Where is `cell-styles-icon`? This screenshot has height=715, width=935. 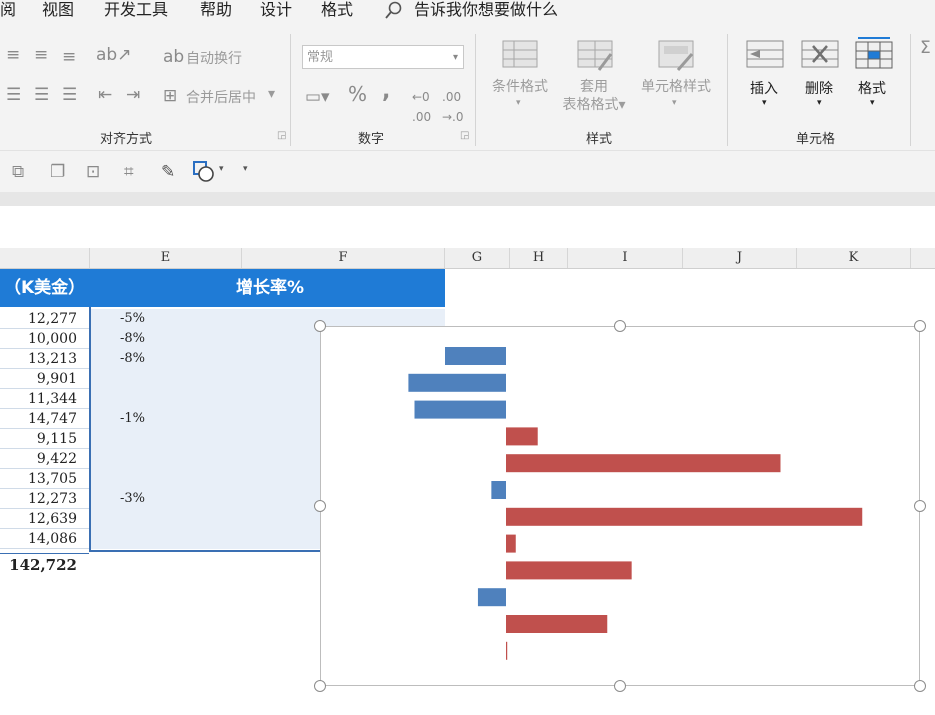
cell-styles-icon is located at coordinates (676, 58).